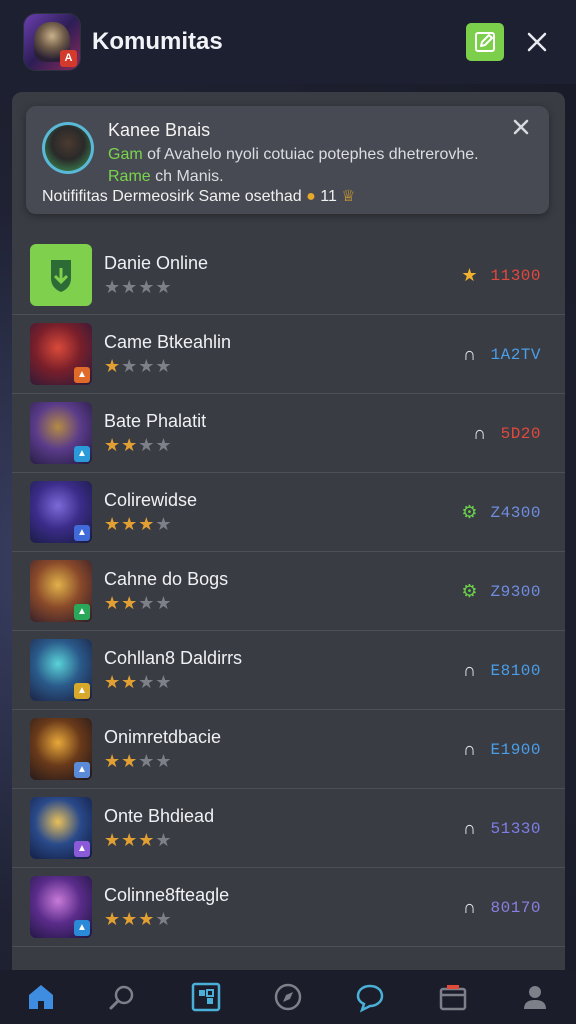  Describe the element at coordinates (515, 670) in the screenshot. I see `game-score: E8100` at that location.